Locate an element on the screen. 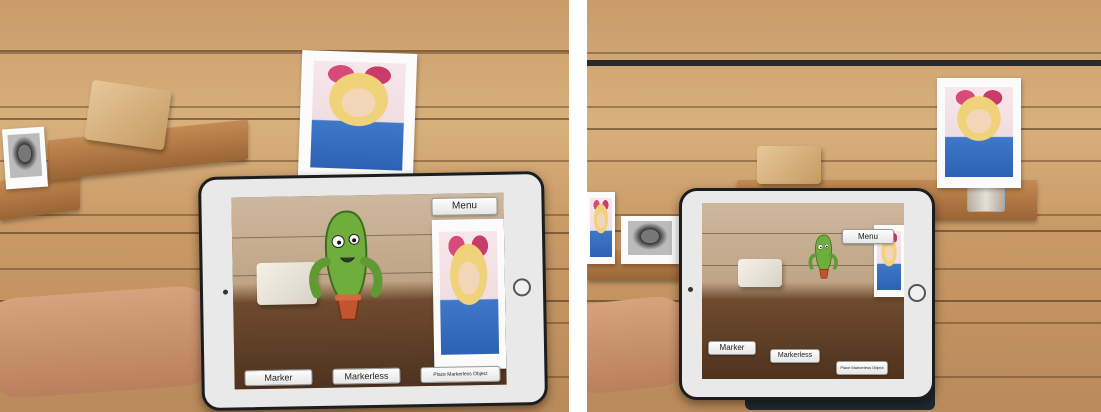 This screenshot has height=412, width=1101. feed-marker-artwork is located at coordinates (469, 292).